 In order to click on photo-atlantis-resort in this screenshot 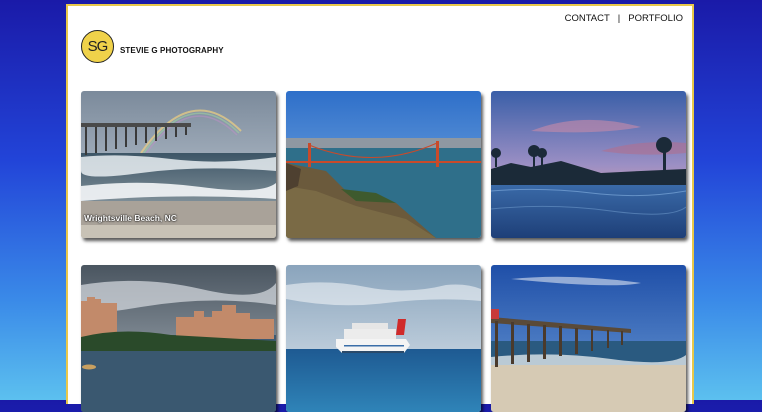, I will do `click(178, 338)`.